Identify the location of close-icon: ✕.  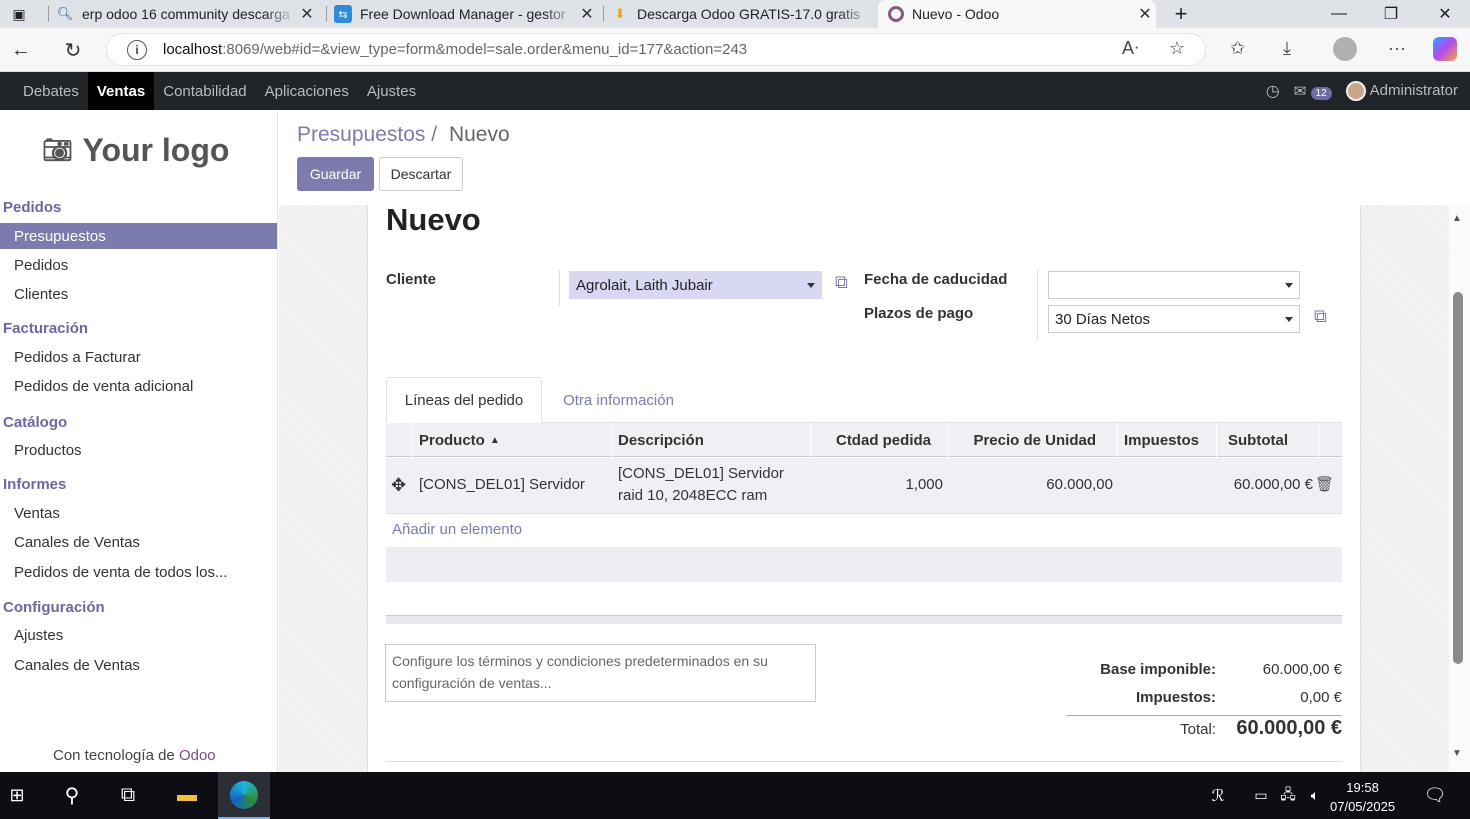
(1445, 14).